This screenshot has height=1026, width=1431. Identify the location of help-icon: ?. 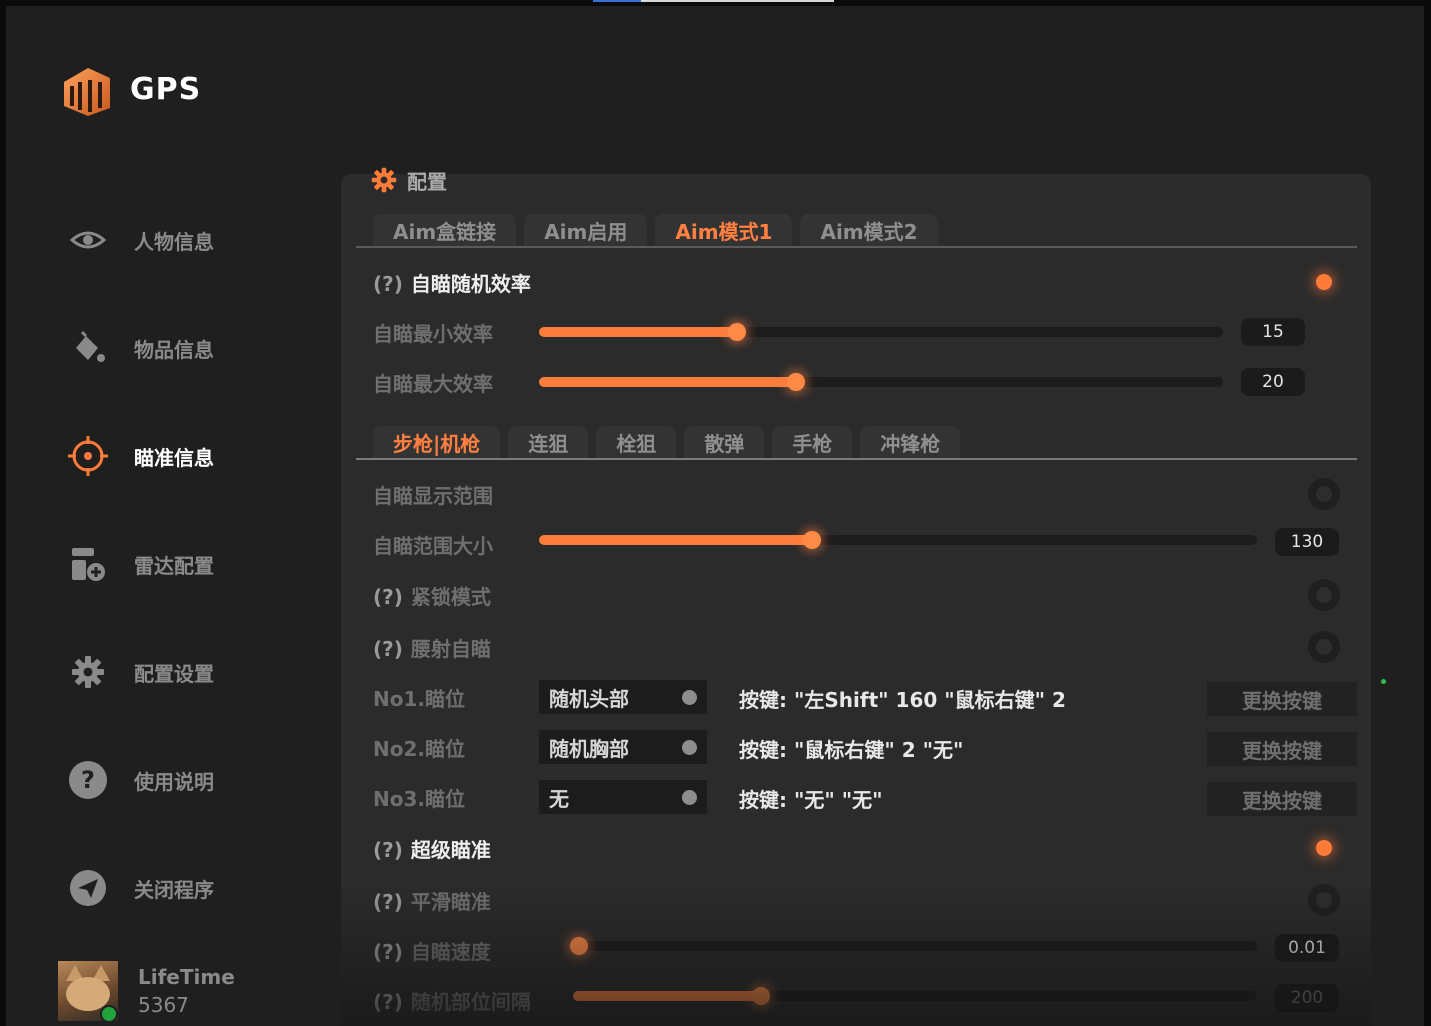
(88, 780).